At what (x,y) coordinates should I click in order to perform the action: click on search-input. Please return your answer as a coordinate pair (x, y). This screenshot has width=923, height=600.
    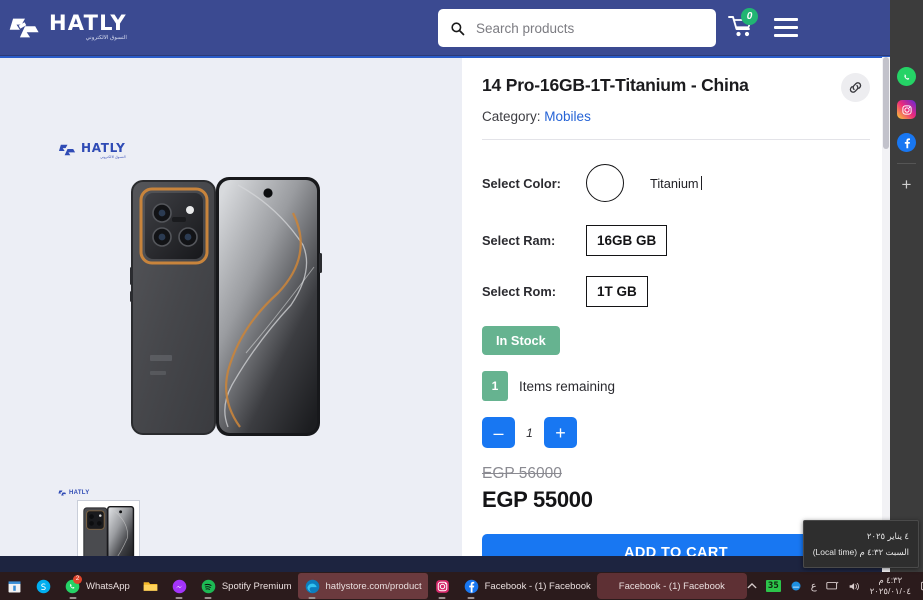
    Looking at the image, I should click on (590, 28).